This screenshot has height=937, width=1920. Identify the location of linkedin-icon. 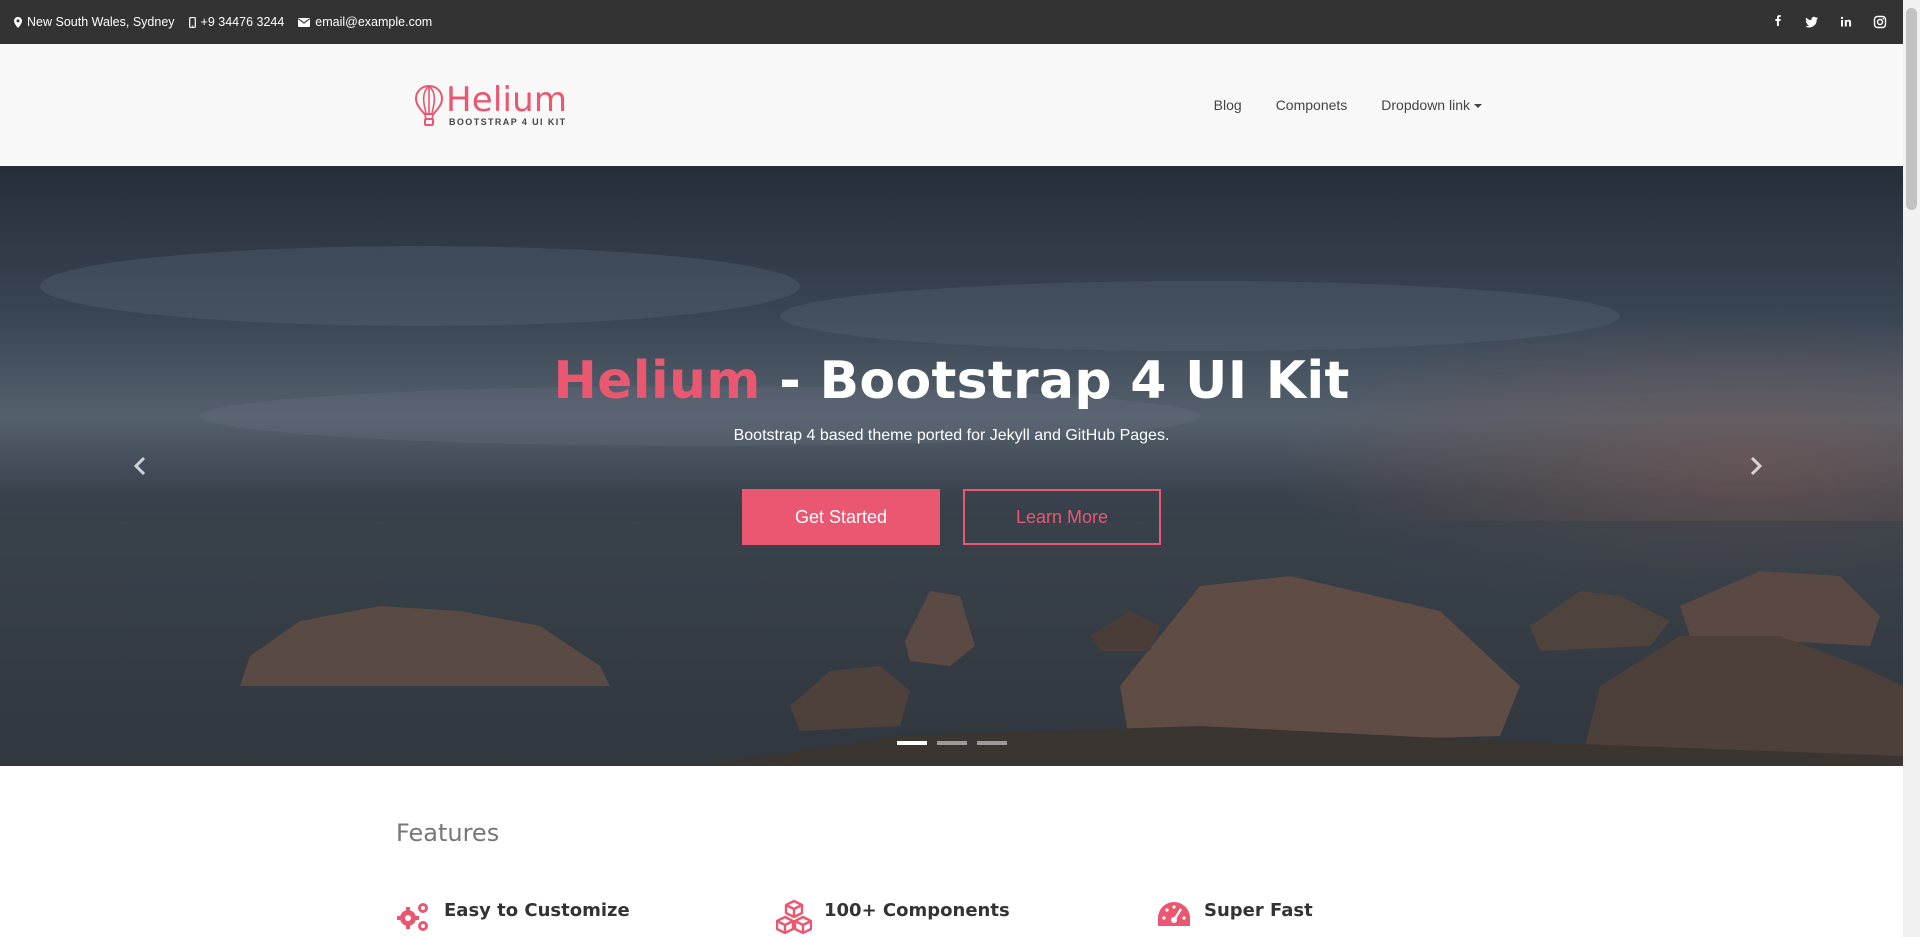
(1846, 22).